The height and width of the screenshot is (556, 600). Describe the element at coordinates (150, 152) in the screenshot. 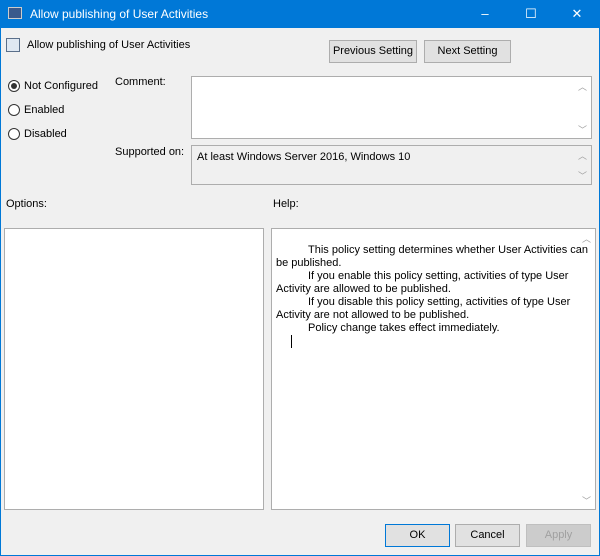

I see `supported-on-label: Supported on:` at that location.